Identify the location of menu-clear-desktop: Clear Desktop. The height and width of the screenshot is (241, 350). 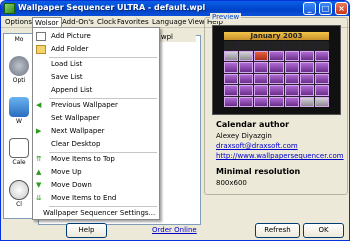
(96, 144).